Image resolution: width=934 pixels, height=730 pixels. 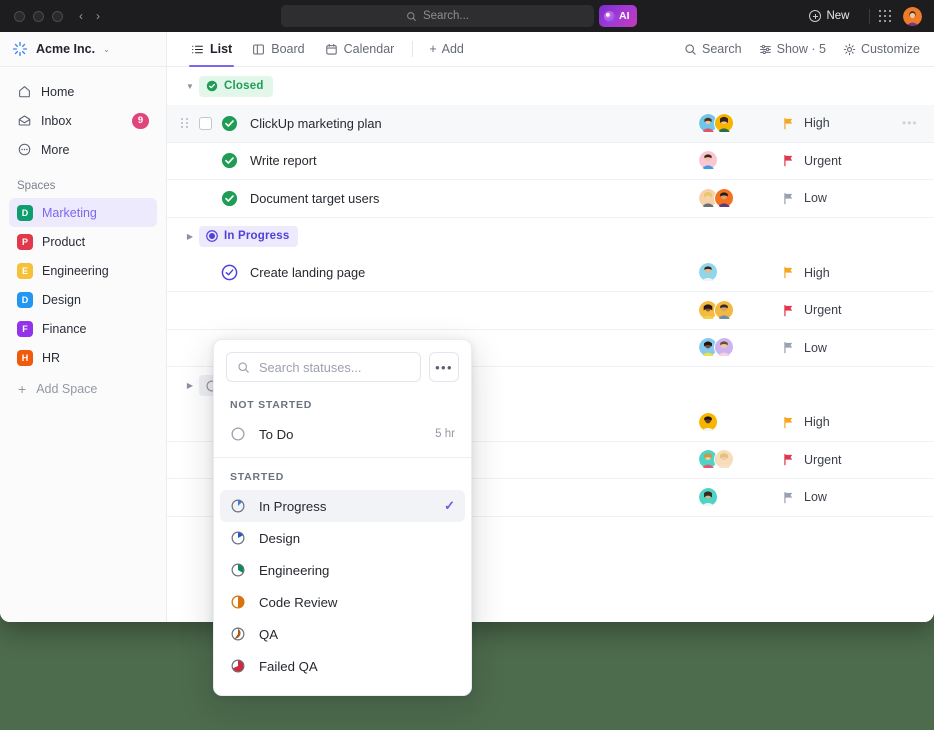 What do you see at coordinates (342, 538) in the screenshot?
I see `status-option-design: Design` at bounding box center [342, 538].